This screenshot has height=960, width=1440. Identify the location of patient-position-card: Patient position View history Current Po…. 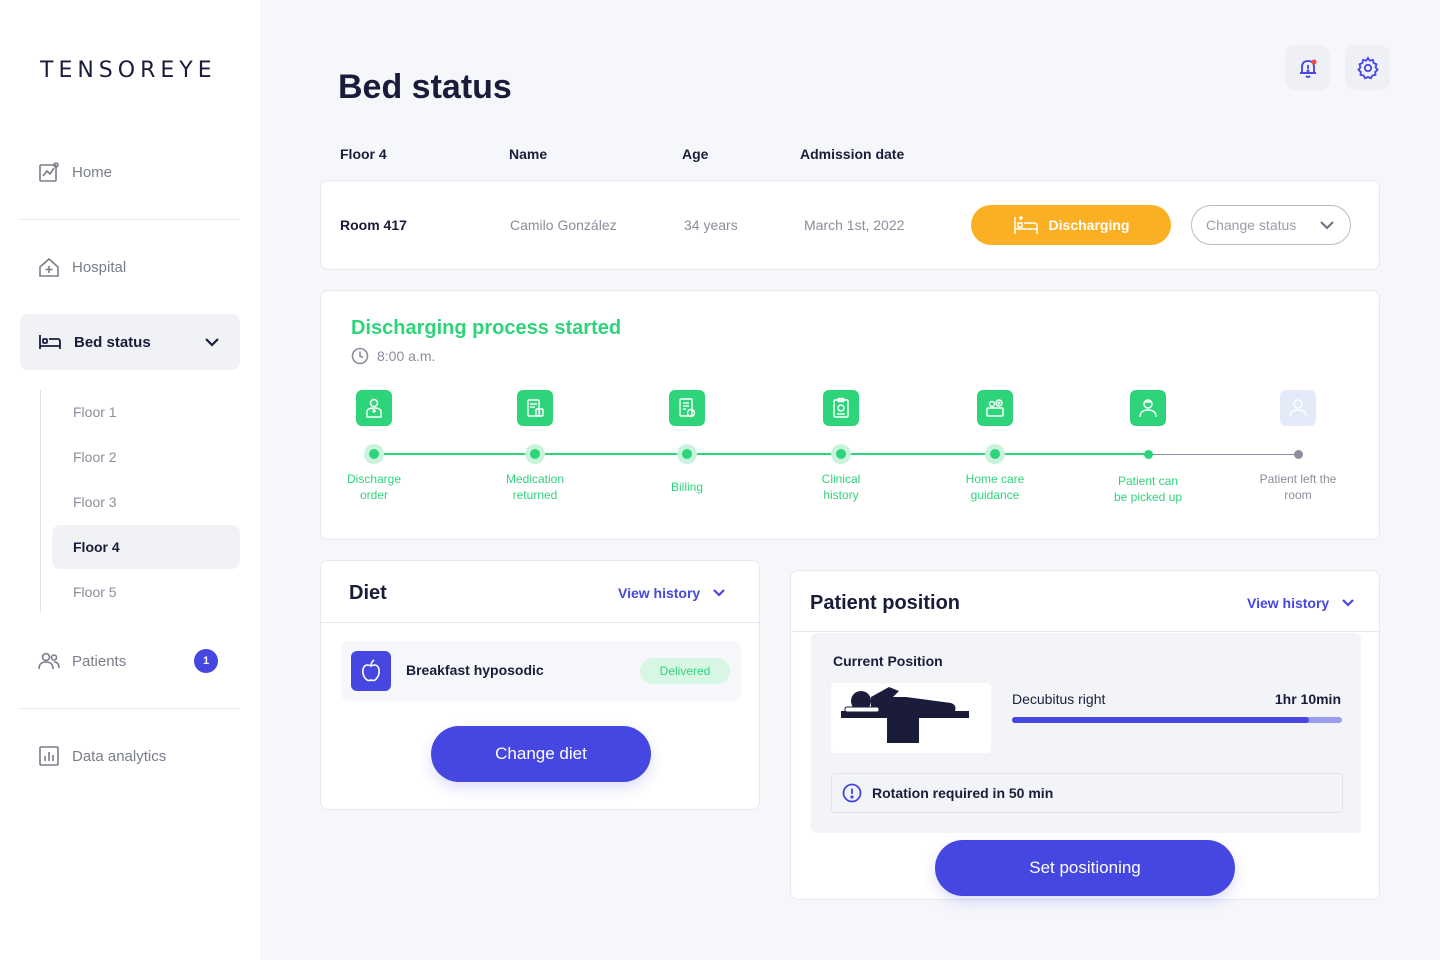
(1085, 735).